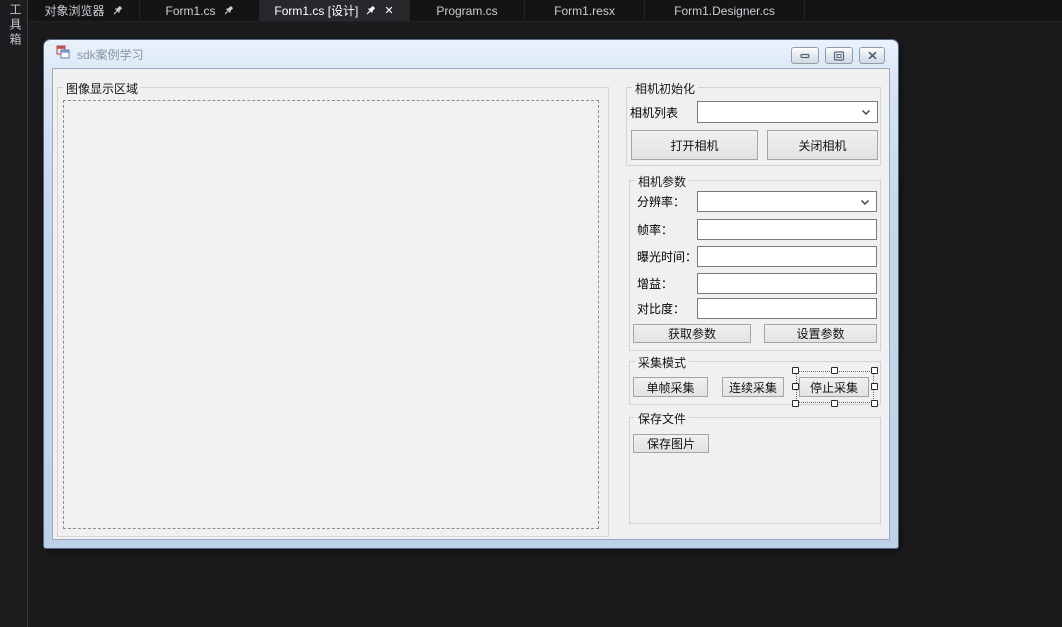  I want to click on designer-selection-adorner: 停止采集, so click(835, 387).